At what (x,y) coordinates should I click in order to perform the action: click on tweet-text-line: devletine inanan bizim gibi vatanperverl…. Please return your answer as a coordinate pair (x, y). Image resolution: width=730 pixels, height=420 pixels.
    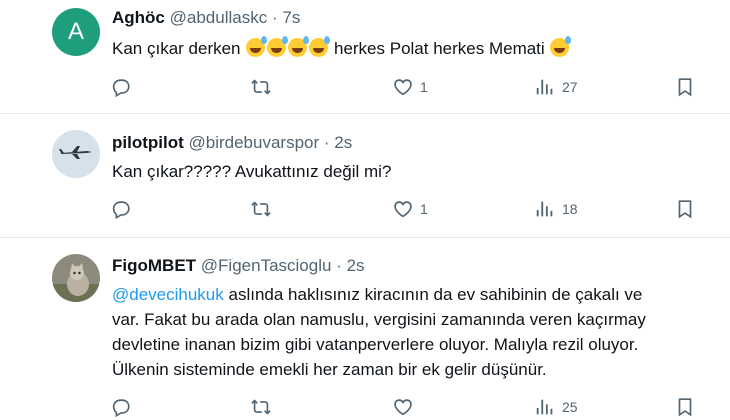
    Looking at the image, I should click on (375, 344).